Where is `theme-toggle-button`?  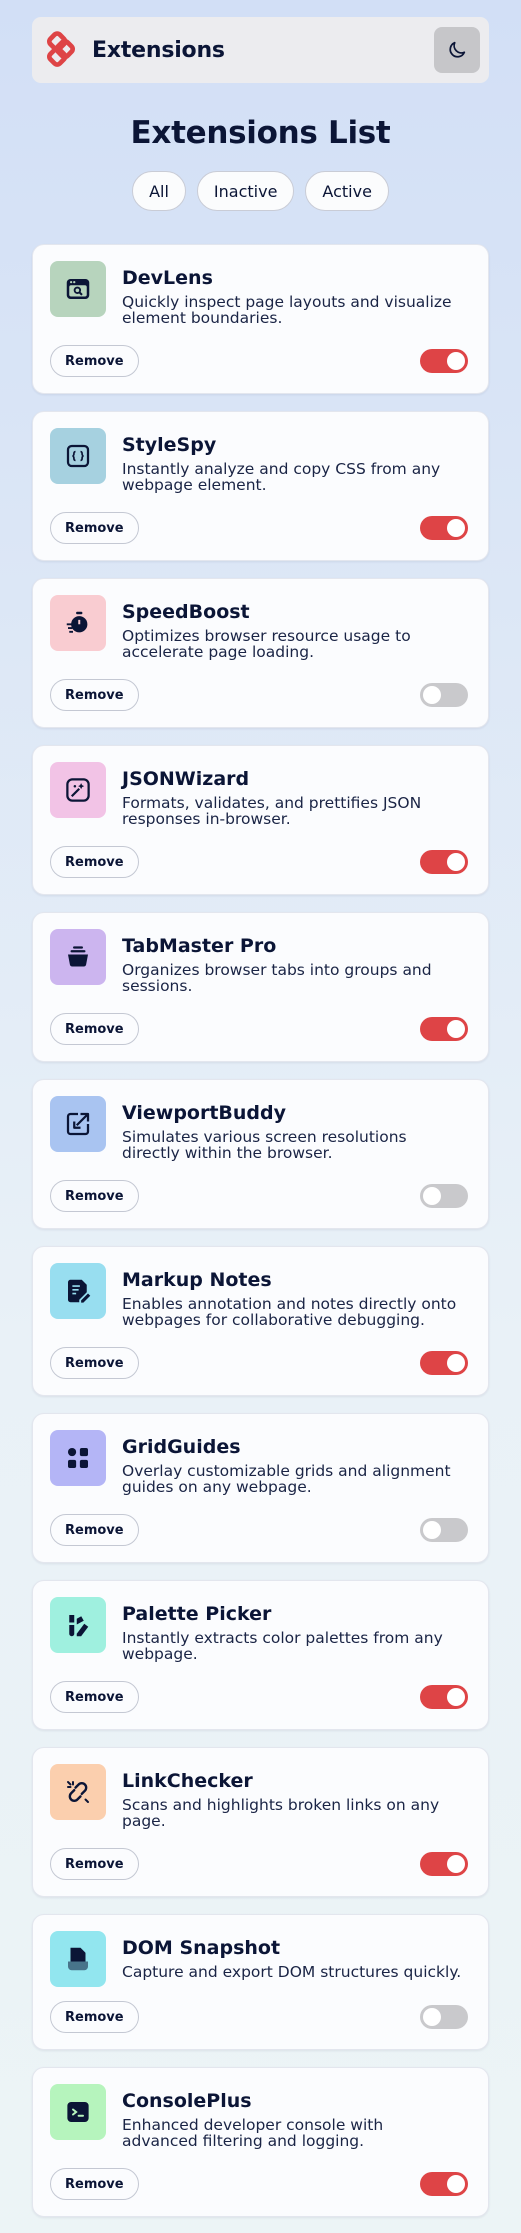
theme-toggle-button is located at coordinates (457, 50).